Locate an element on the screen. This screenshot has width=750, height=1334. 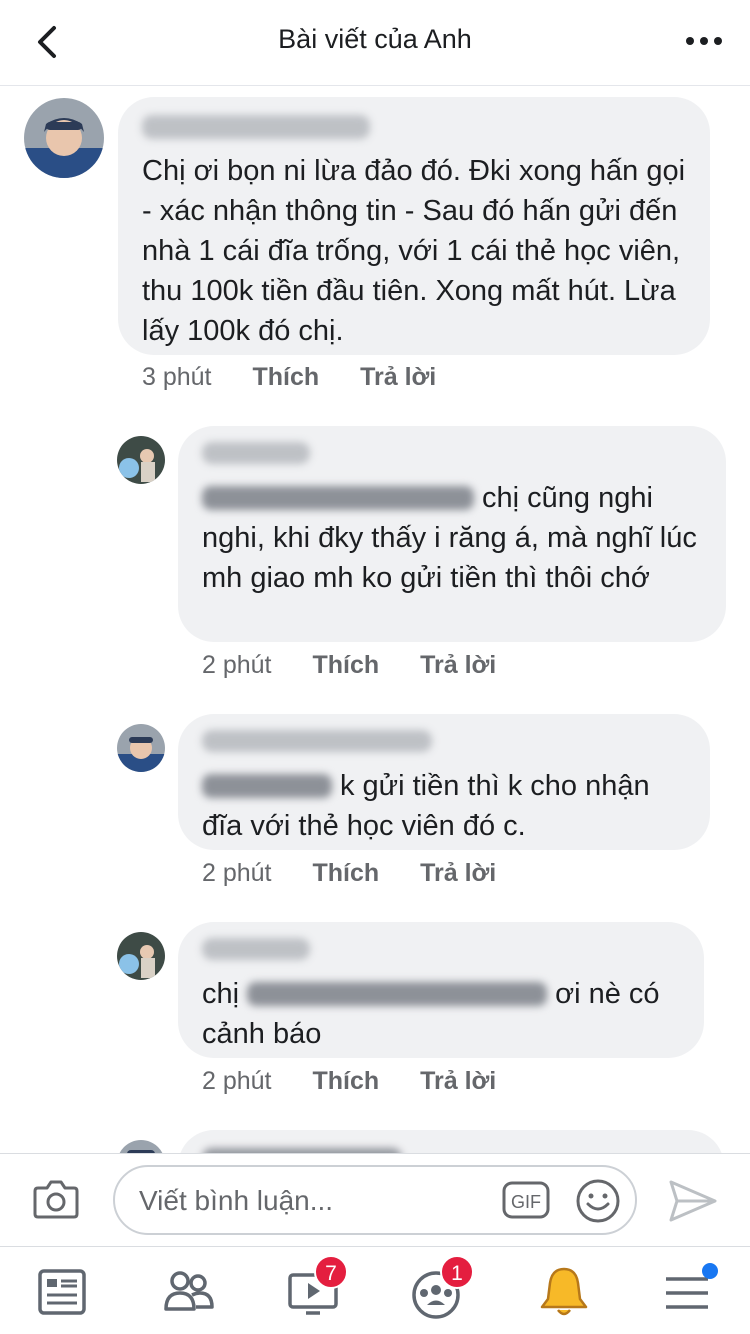
comment-actions: 3 phút Thích Trả lời is located at coordinates (289, 377).